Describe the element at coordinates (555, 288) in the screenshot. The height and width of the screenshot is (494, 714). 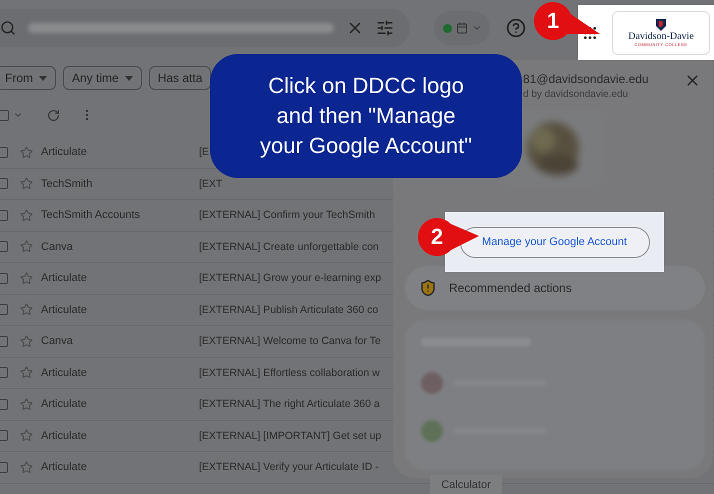
I see `recommended-actions-card: Recommended actions` at that location.